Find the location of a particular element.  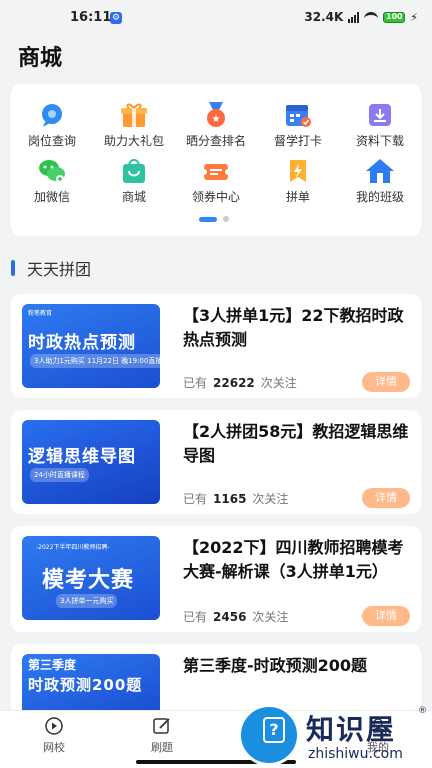

page-dot-active is located at coordinates (208, 219).